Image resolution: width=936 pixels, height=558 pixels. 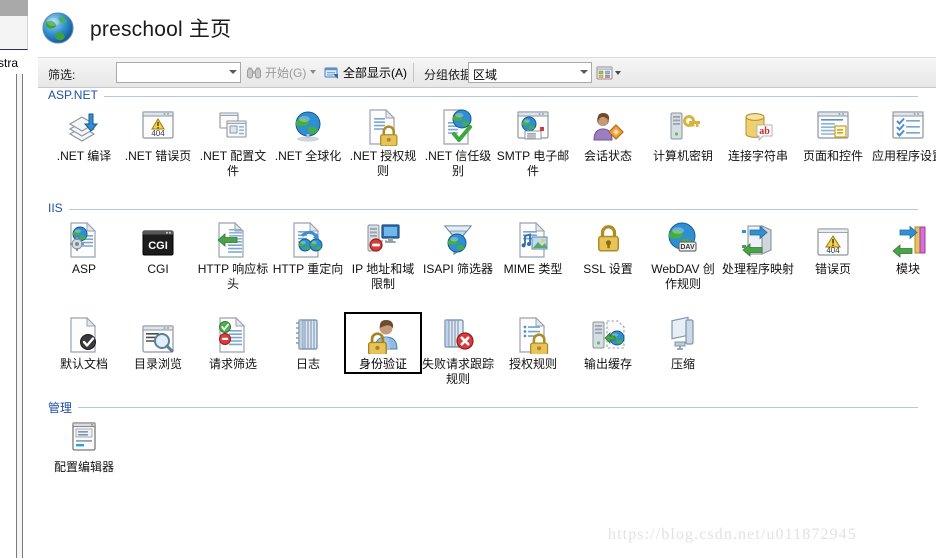 I want to click on feature-item-compression: 压缩, so click(x=683, y=343).